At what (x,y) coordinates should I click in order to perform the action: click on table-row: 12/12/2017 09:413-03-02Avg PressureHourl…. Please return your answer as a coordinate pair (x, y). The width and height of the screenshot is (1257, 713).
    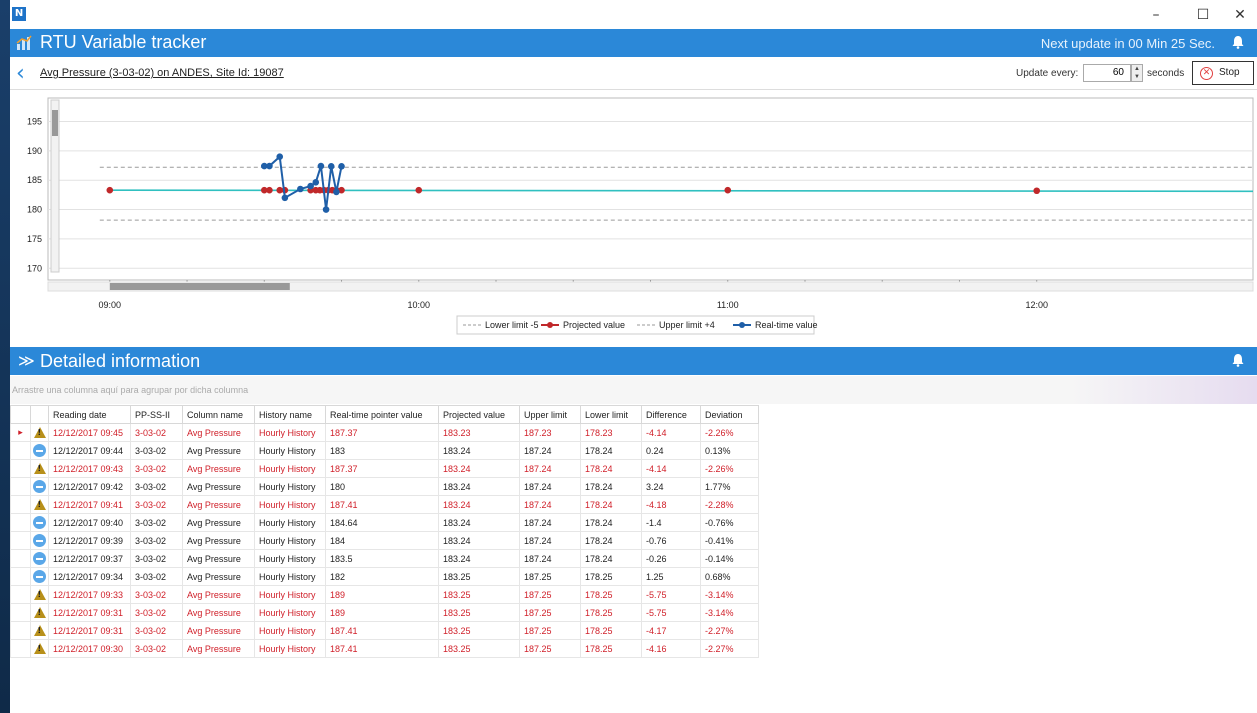
    Looking at the image, I should click on (384, 504).